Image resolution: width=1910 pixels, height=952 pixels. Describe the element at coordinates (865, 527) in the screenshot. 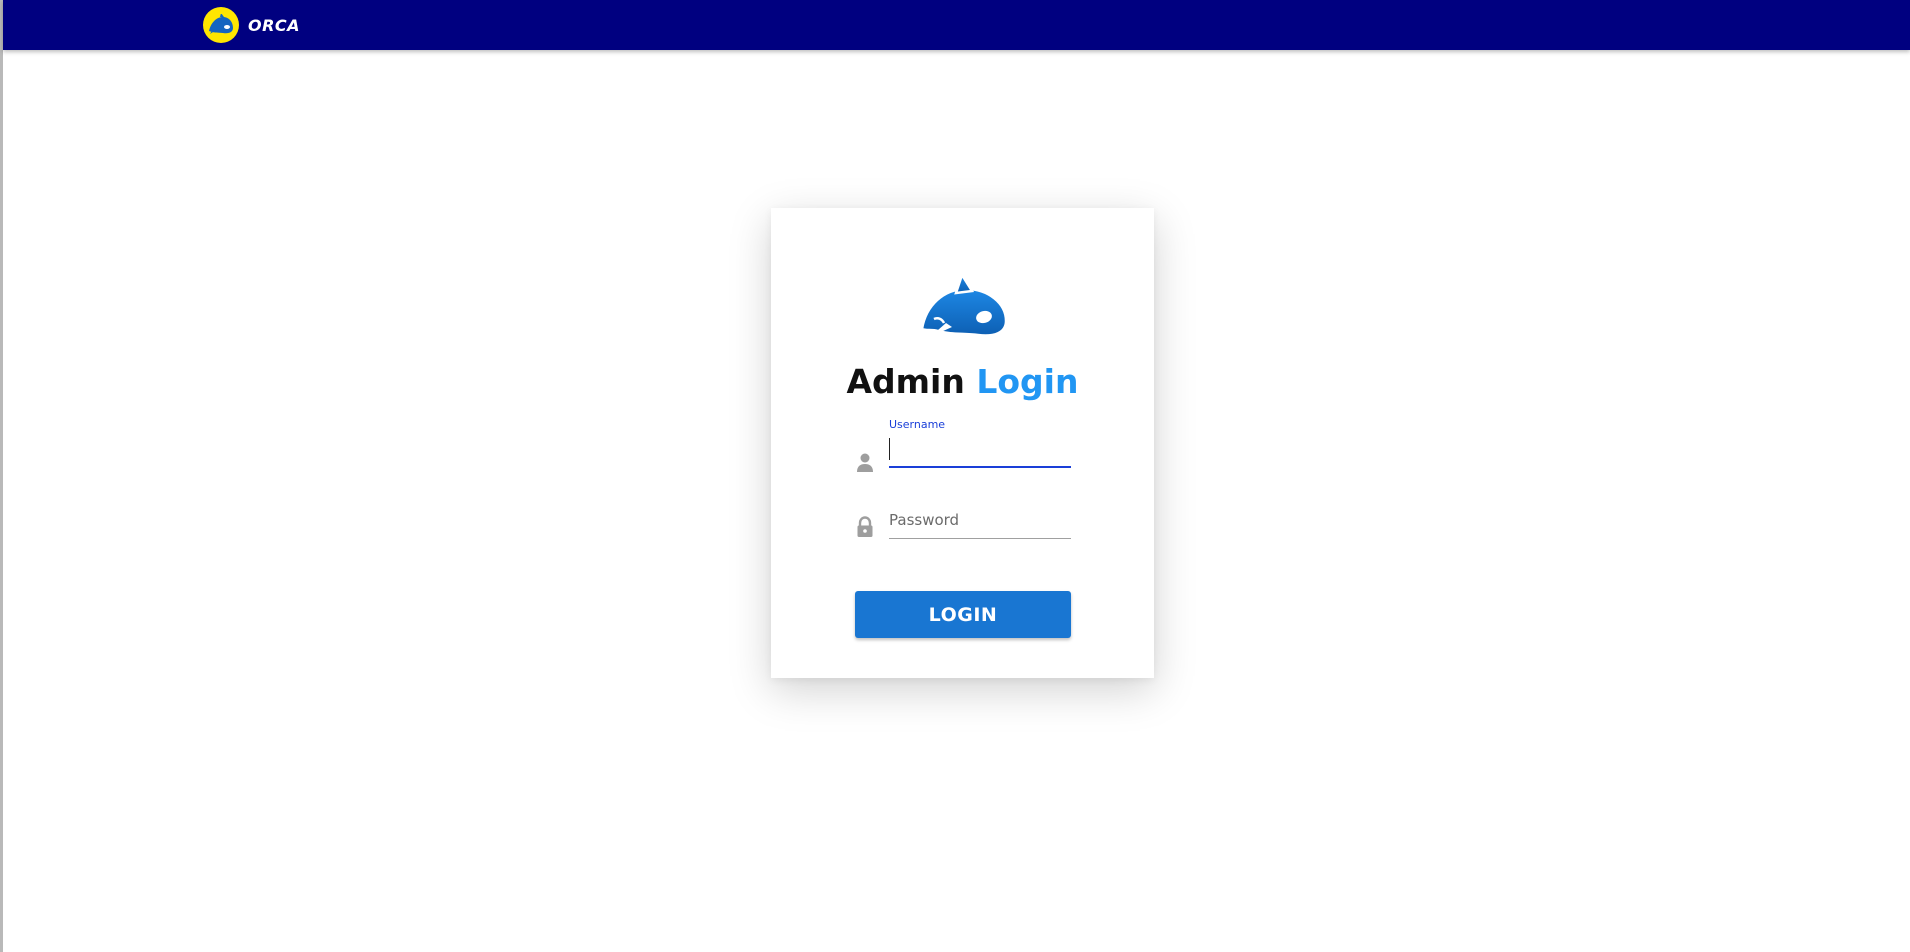

I see `lock-icon` at that location.